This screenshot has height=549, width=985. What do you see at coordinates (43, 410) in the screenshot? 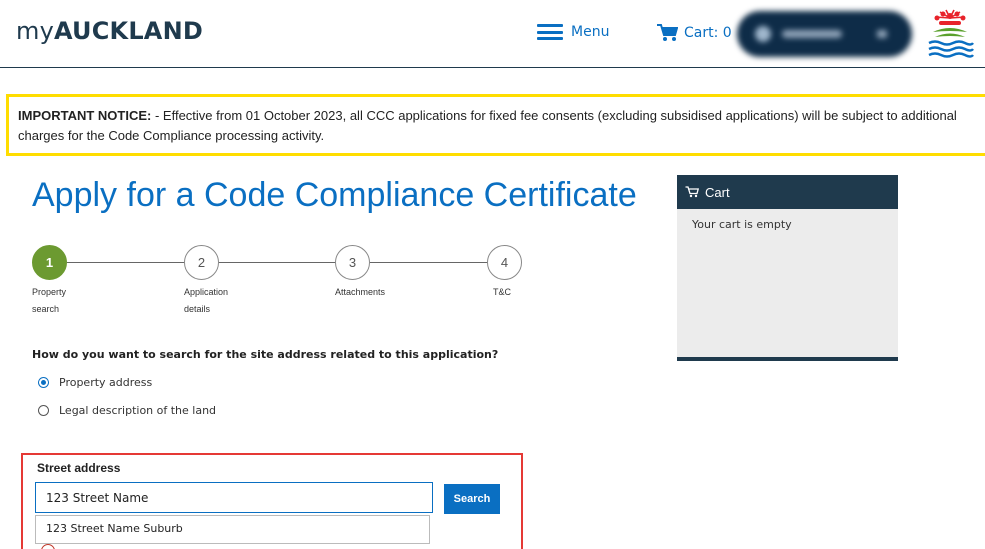
I see `radio-button` at bounding box center [43, 410].